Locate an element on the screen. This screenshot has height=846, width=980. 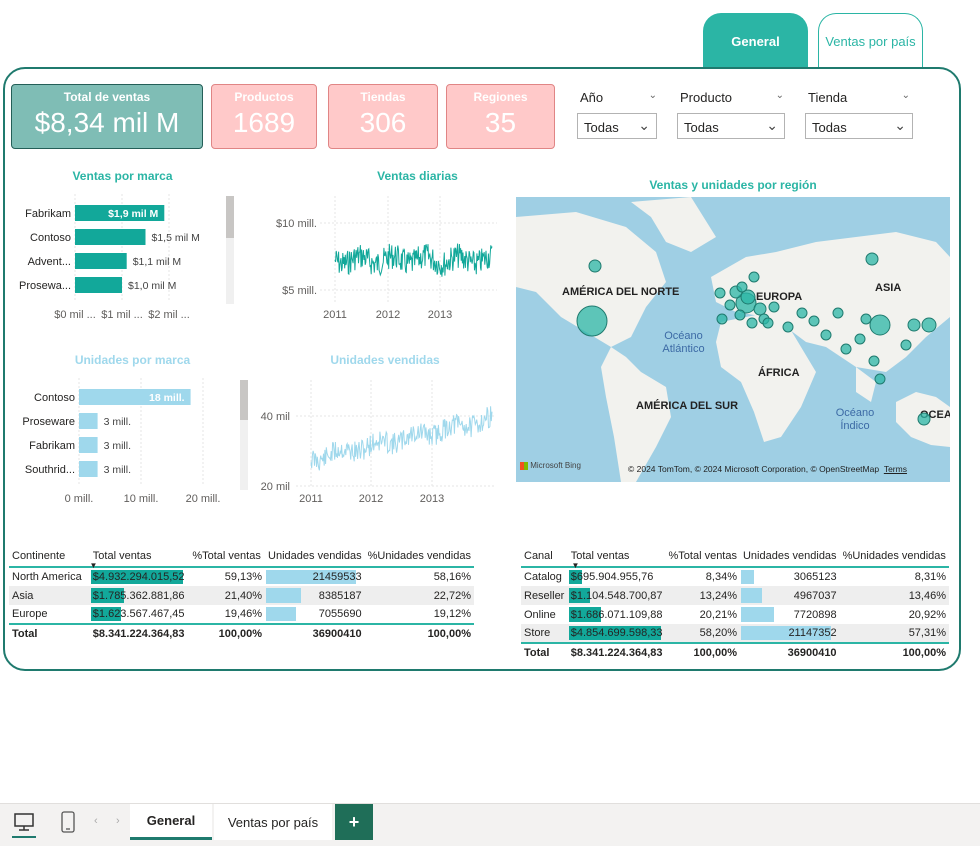
y-tick: 20 mil is located at coordinates (275, 487).